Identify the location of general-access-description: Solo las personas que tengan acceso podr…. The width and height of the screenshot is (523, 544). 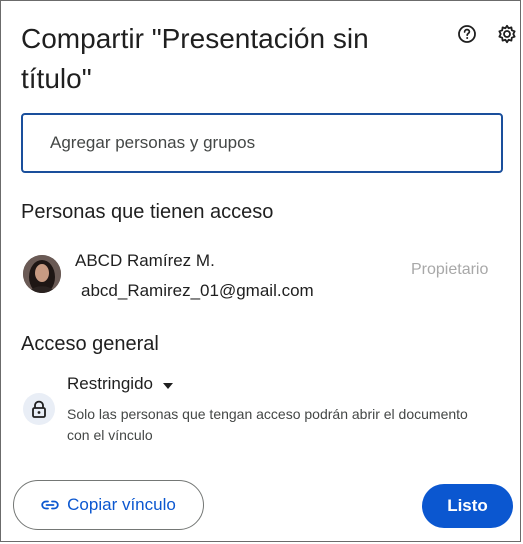
(267, 424).